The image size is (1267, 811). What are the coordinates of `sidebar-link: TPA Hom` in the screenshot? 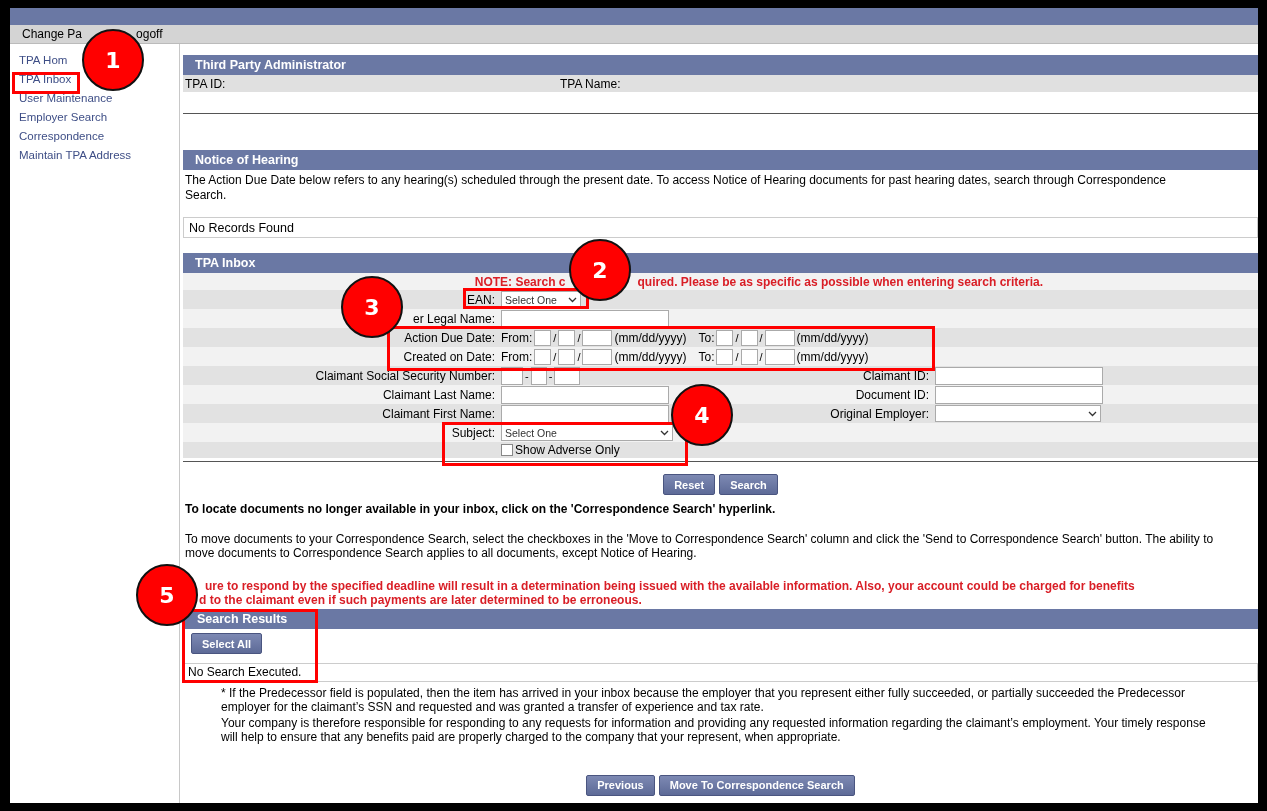 It's located at (43, 60).